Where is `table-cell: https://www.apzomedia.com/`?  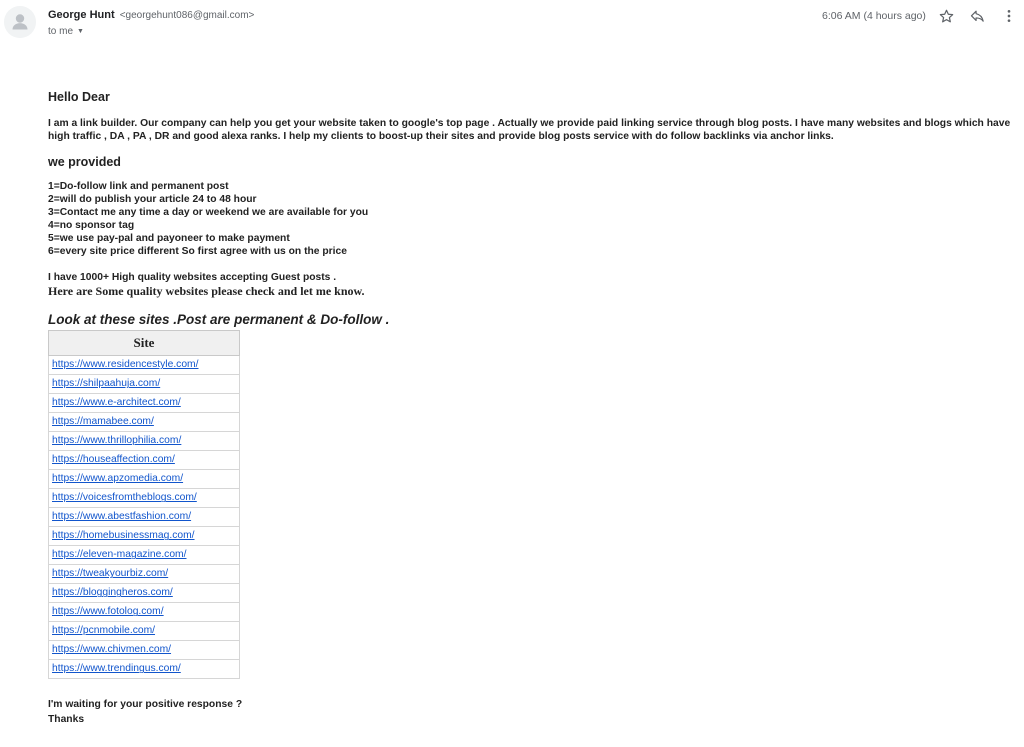 table-cell: https://www.apzomedia.com/ is located at coordinates (144, 479).